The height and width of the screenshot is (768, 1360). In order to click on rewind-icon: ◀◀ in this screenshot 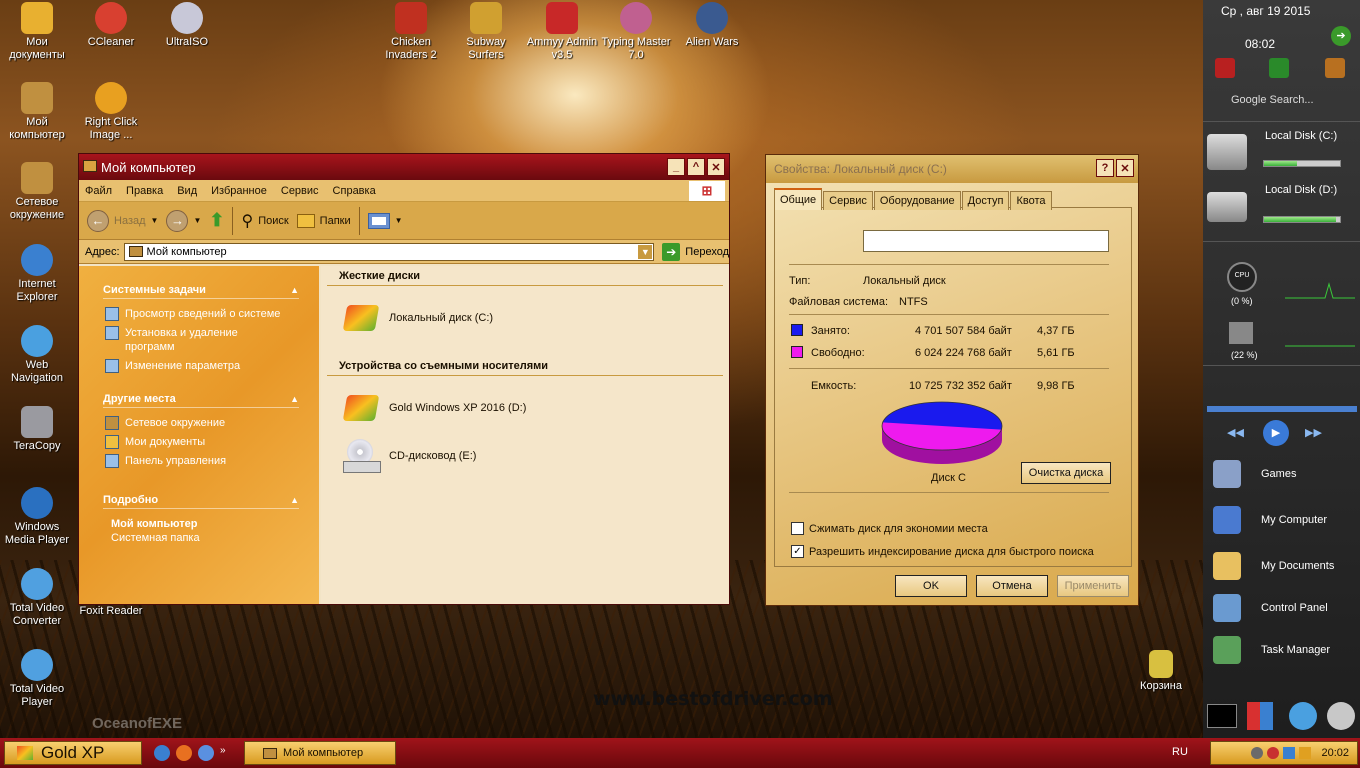, I will do `click(1235, 432)`.